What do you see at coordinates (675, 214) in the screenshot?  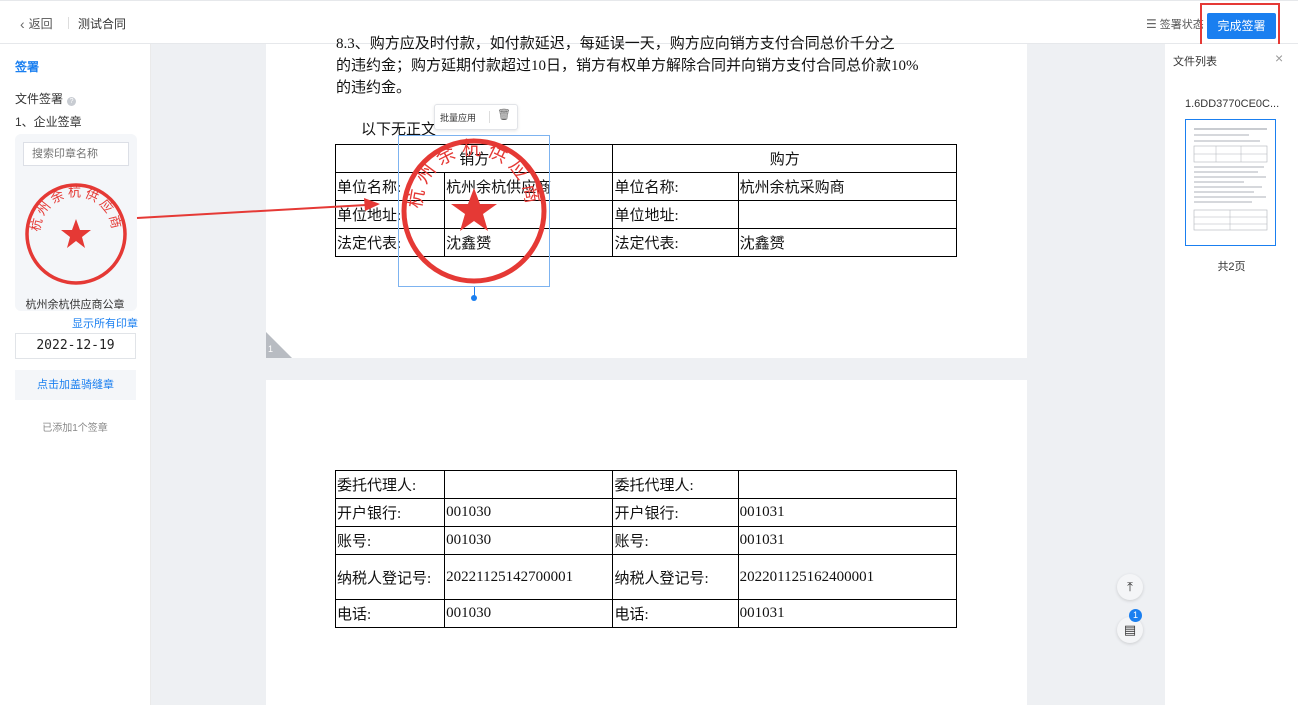 I see `table-cell: 单位地址:` at bounding box center [675, 214].